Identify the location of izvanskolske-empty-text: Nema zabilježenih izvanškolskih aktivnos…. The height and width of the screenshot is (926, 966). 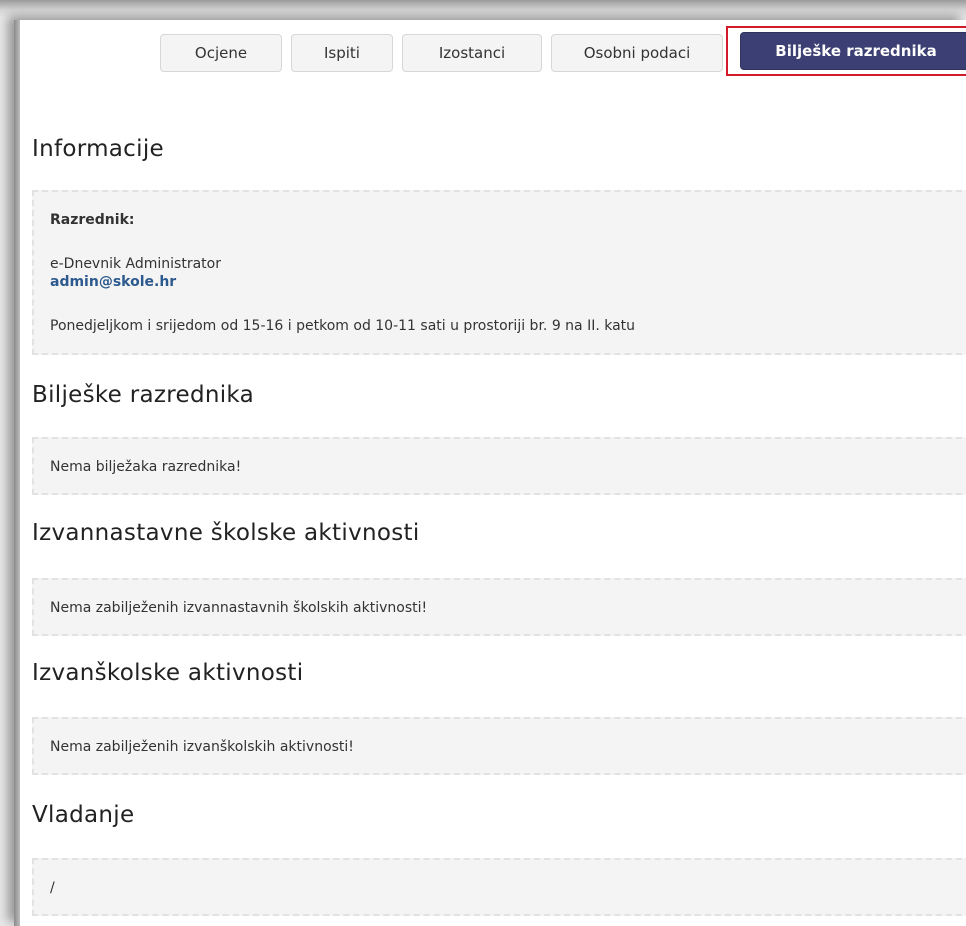
(202, 747).